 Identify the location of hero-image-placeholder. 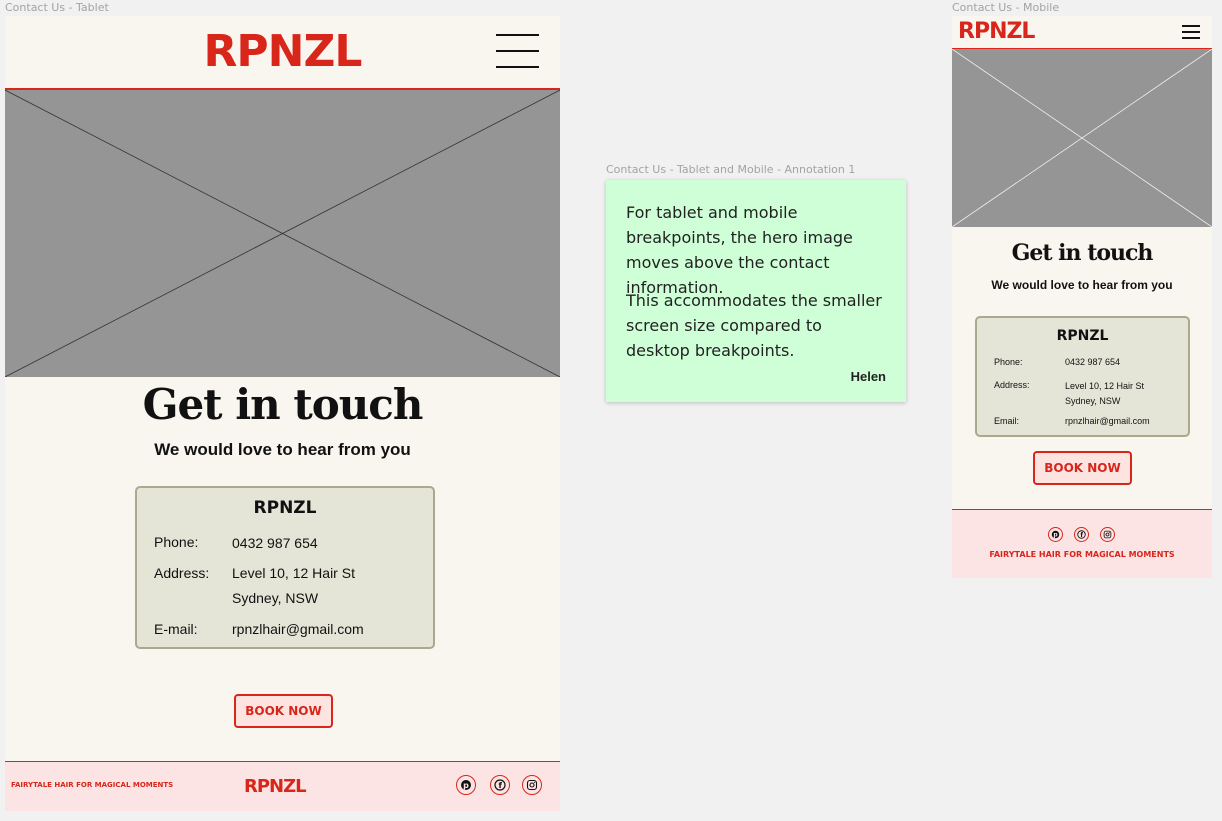
(1082, 138).